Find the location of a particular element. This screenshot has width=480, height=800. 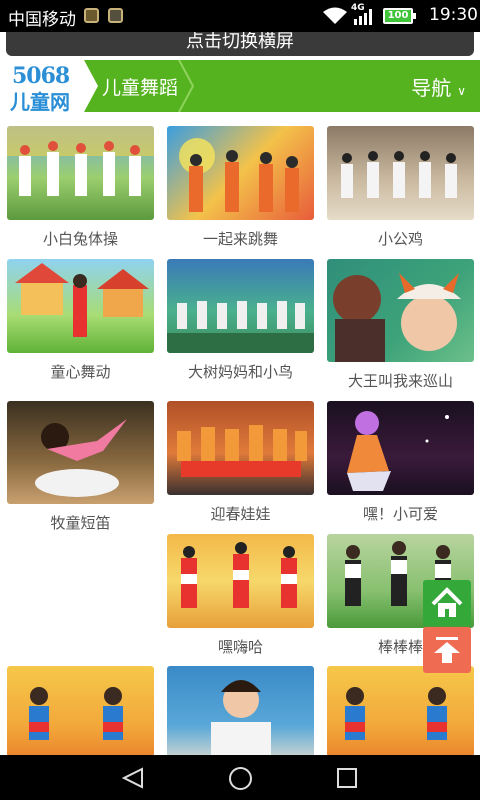

video-card: 迎春娃娃 is located at coordinates (240, 462).